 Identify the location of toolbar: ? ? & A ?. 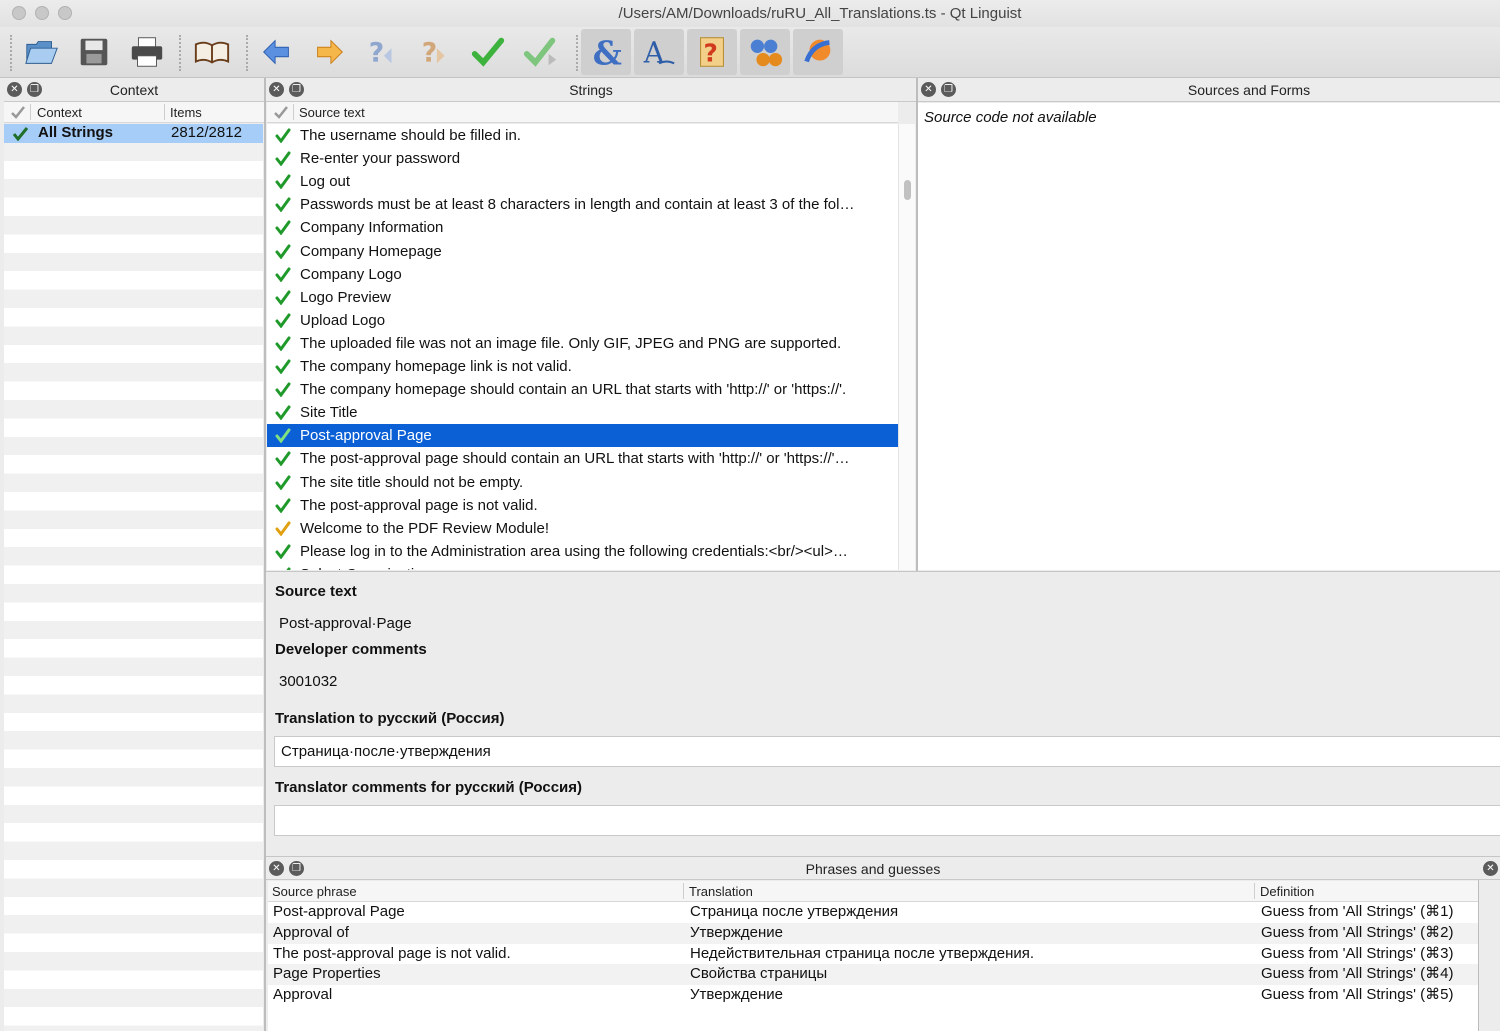
(750, 52).